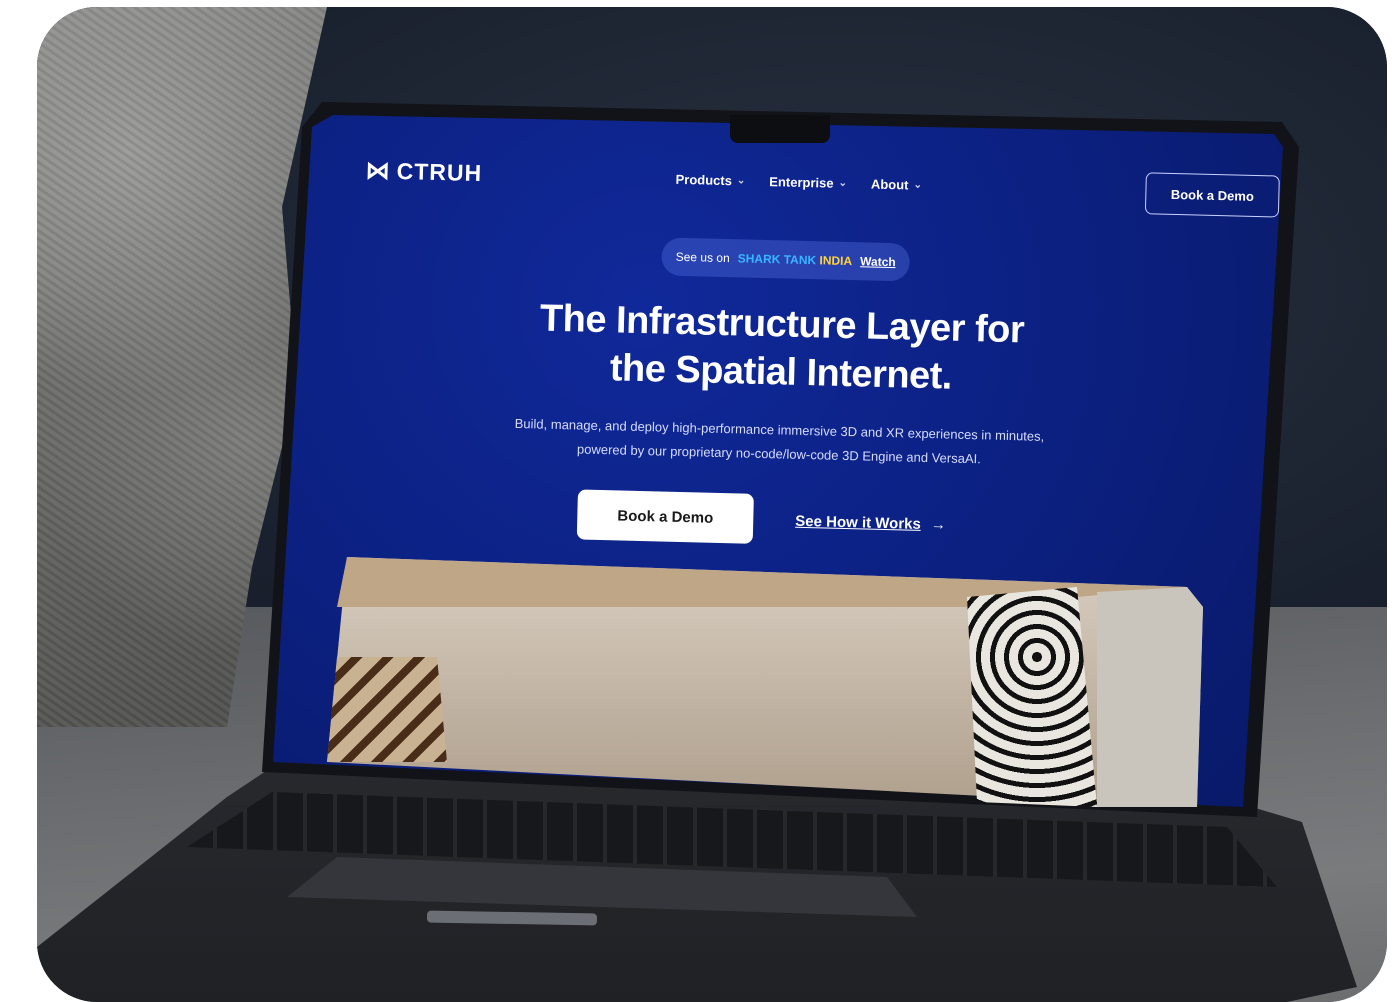 This screenshot has width=1399, height=1002. I want to click on nav-book-demo-button: Book a Demo, so click(1212, 195).